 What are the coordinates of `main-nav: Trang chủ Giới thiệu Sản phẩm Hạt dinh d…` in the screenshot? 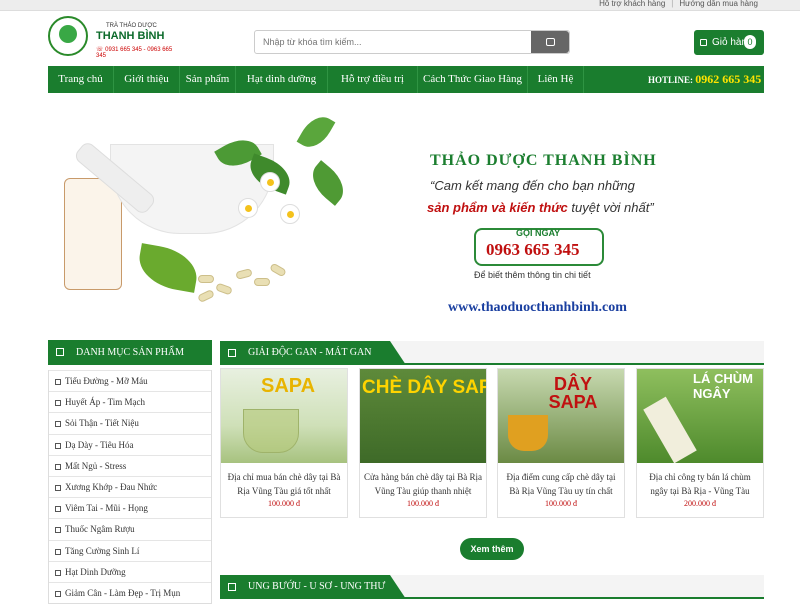 It's located at (406, 79).